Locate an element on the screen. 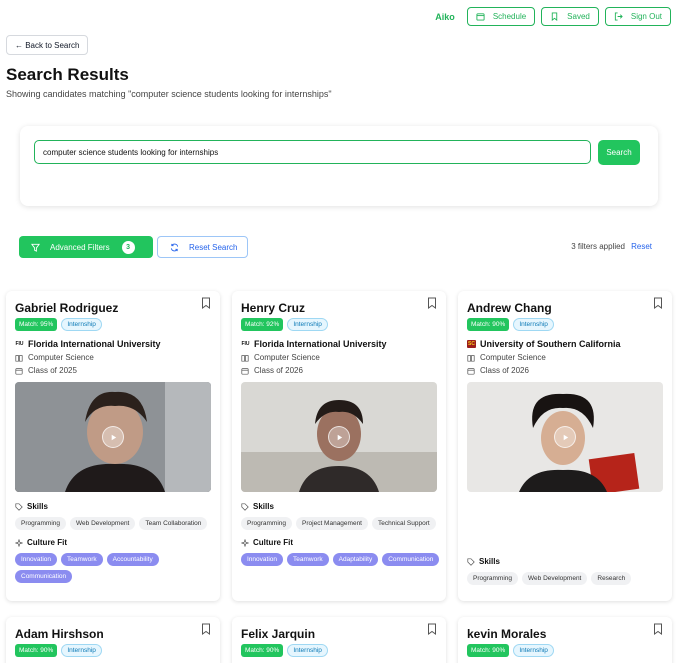  reset-search-button: Reset Search is located at coordinates (202, 247).